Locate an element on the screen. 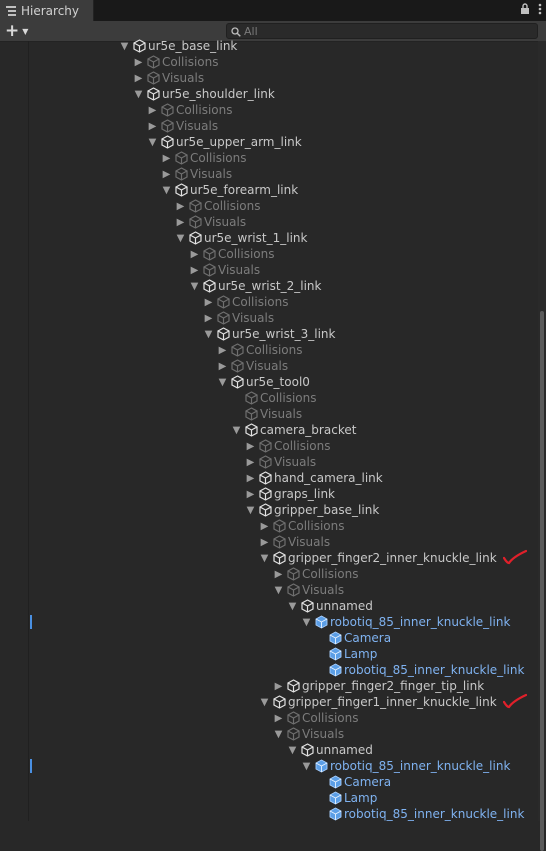 The height and width of the screenshot is (851, 546). tree-row: ▶ gripper_finger2_finger_tip_link is located at coordinates (269, 686).